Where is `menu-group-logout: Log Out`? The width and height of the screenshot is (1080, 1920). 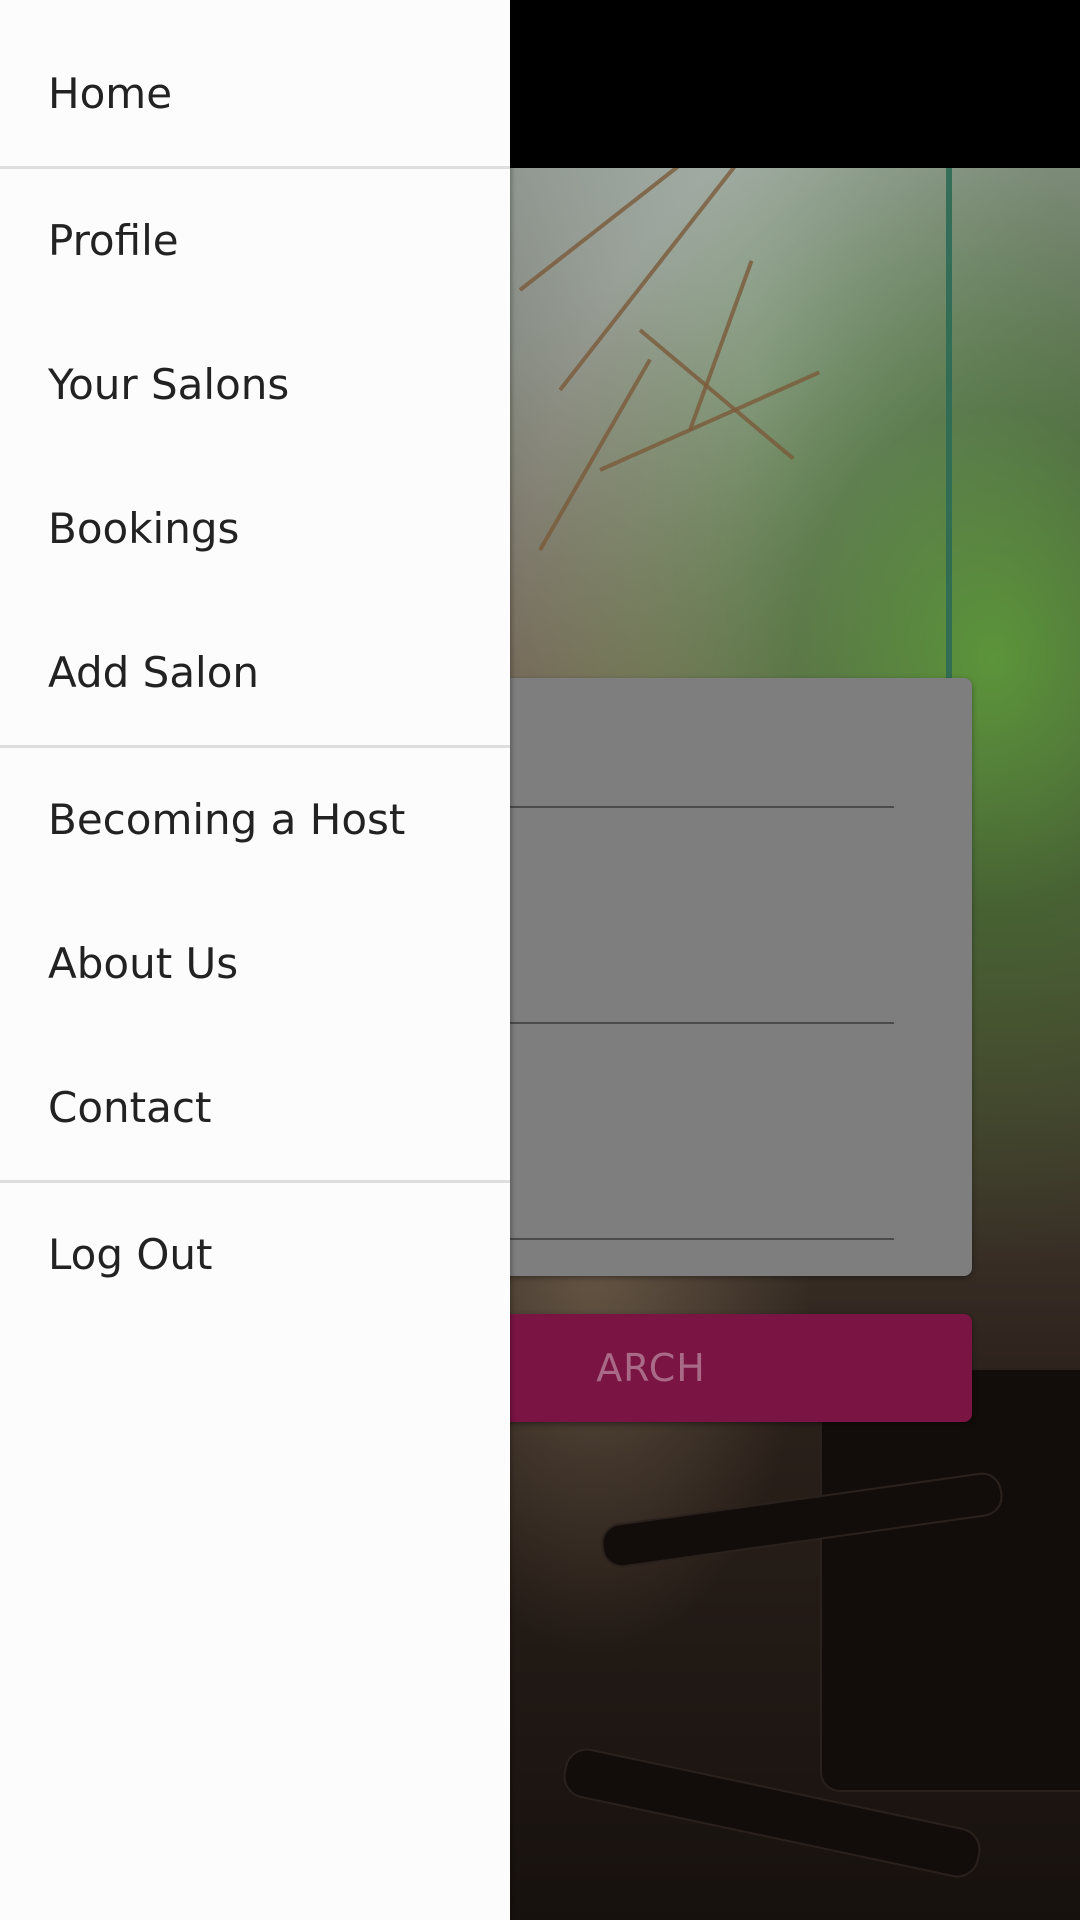
menu-group-logout: Log Out is located at coordinates (255, 1255).